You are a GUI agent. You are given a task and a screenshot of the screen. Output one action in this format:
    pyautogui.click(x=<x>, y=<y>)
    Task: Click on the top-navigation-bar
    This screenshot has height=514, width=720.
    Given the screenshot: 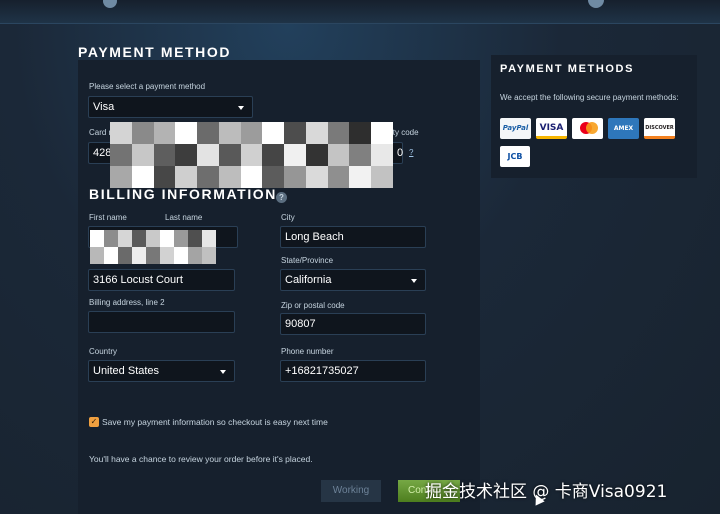 What is the action you would take?
    pyautogui.click(x=360, y=12)
    